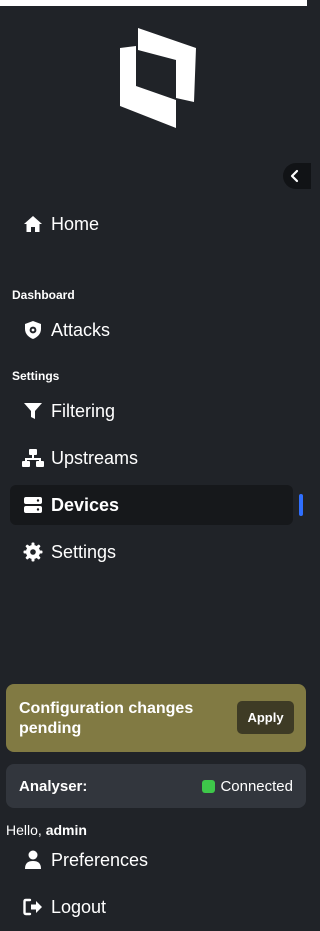 Image resolution: width=320 pixels, height=931 pixels. Describe the element at coordinates (158, 78) in the screenshot. I see `brand-logo` at that location.